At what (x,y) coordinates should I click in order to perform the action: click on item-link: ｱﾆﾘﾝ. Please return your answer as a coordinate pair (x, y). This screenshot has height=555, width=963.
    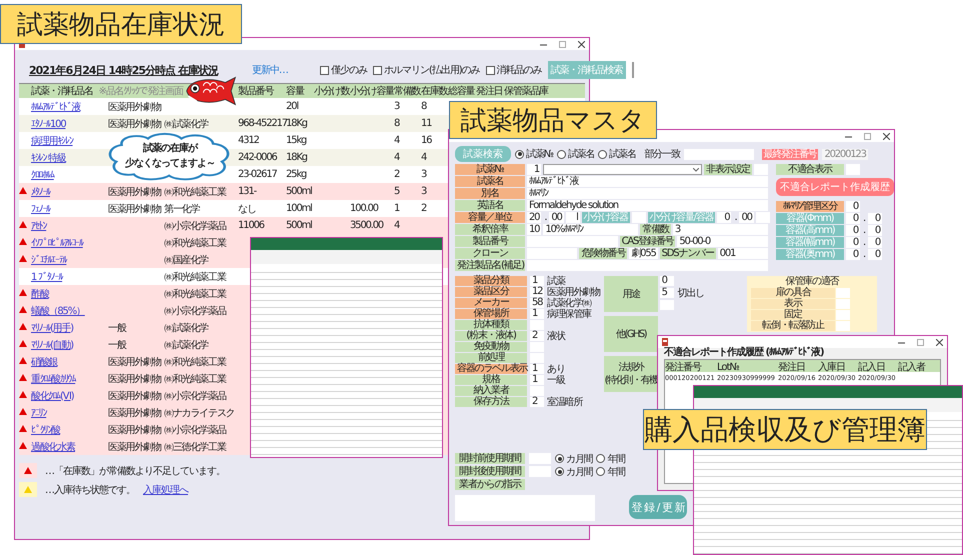
    Looking at the image, I should click on (69, 412).